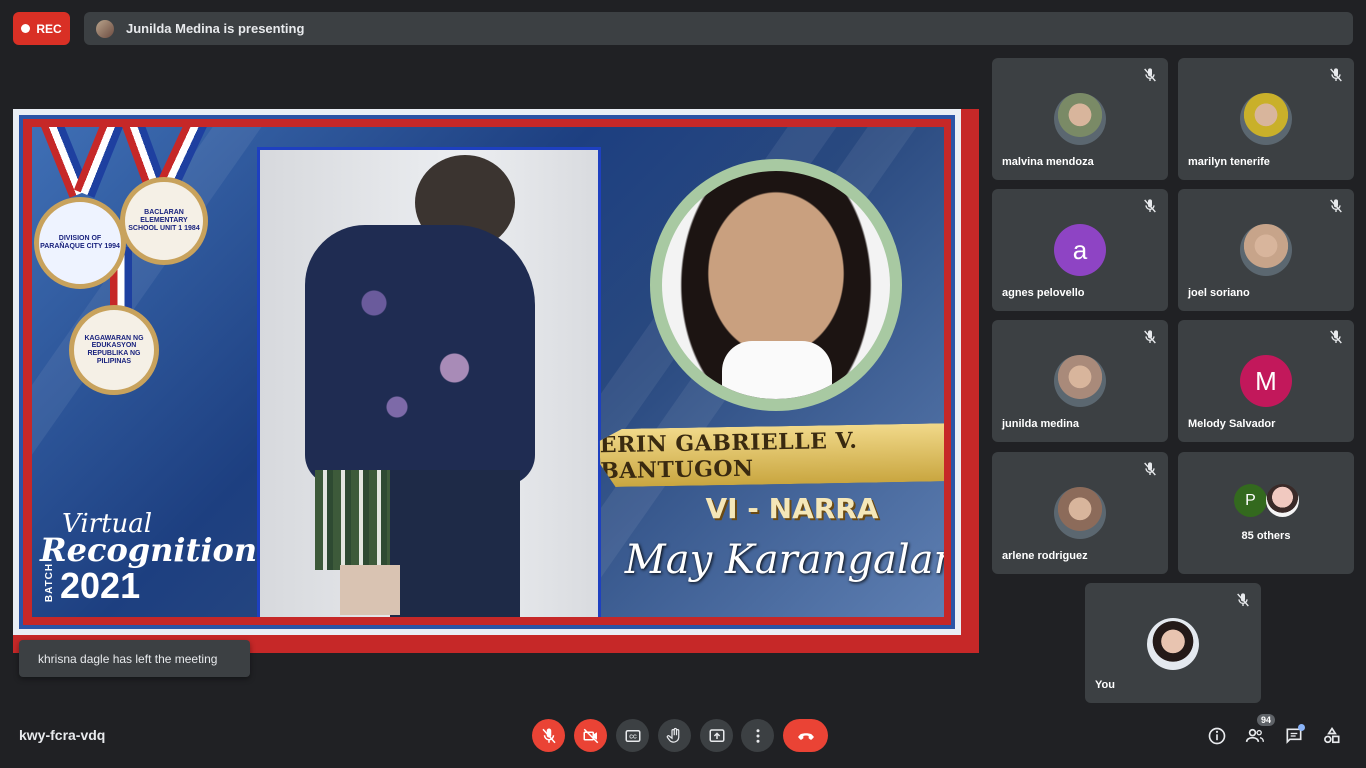  I want to click on participant-tile: M Melody Salvador, so click(1266, 381).